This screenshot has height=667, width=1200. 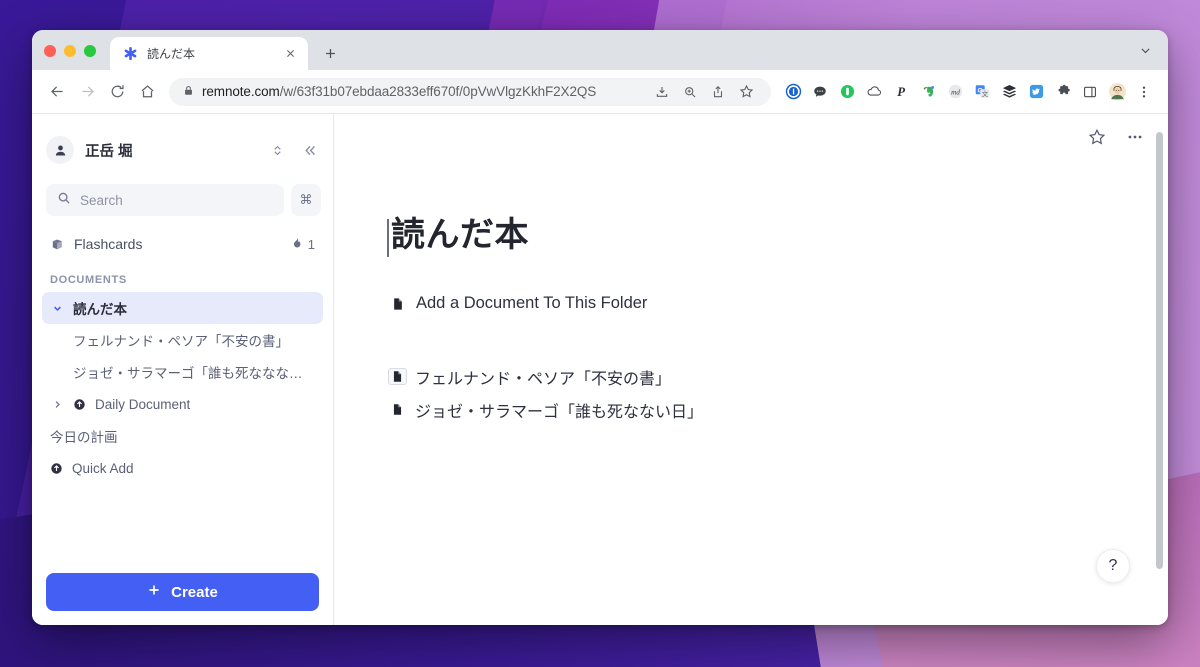 What do you see at coordinates (559, 412) in the screenshot?
I see `document-list-item-label: ジョゼ・サラマーゴ「誰も死なない日」` at bounding box center [559, 412].